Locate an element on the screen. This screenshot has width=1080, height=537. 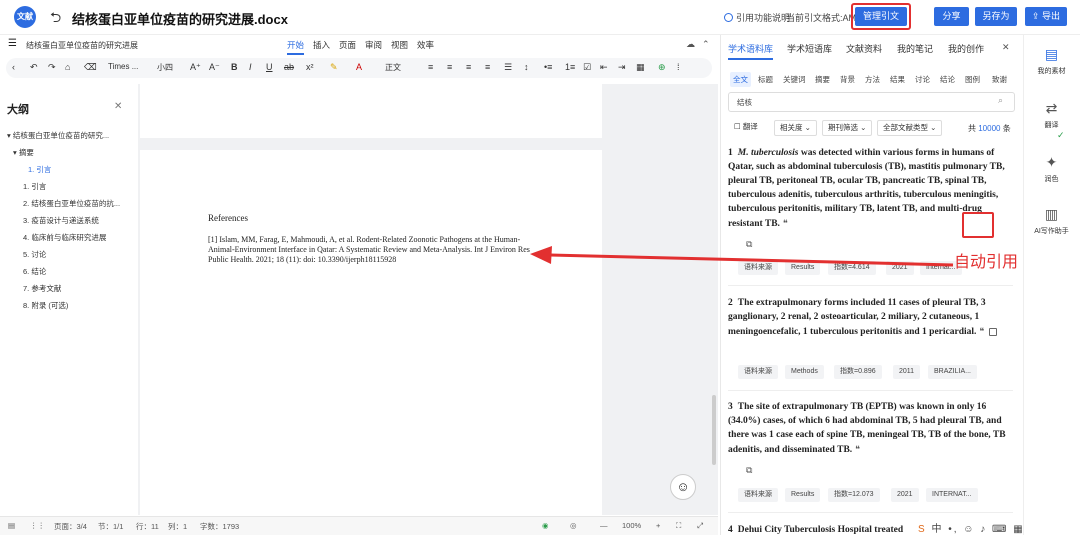
tab-view: 视图 is located at coordinates (399, 45).